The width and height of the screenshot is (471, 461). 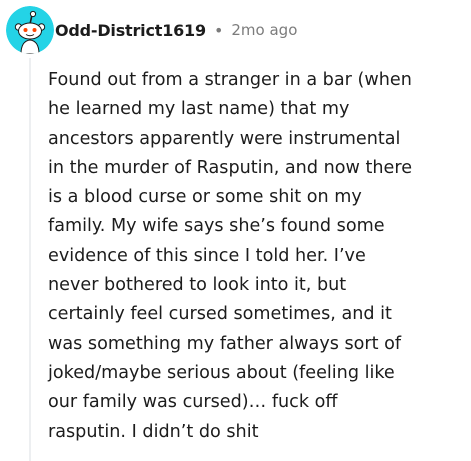 What do you see at coordinates (199, 109) in the screenshot?
I see `comment-line: he learned my last name) that my` at bounding box center [199, 109].